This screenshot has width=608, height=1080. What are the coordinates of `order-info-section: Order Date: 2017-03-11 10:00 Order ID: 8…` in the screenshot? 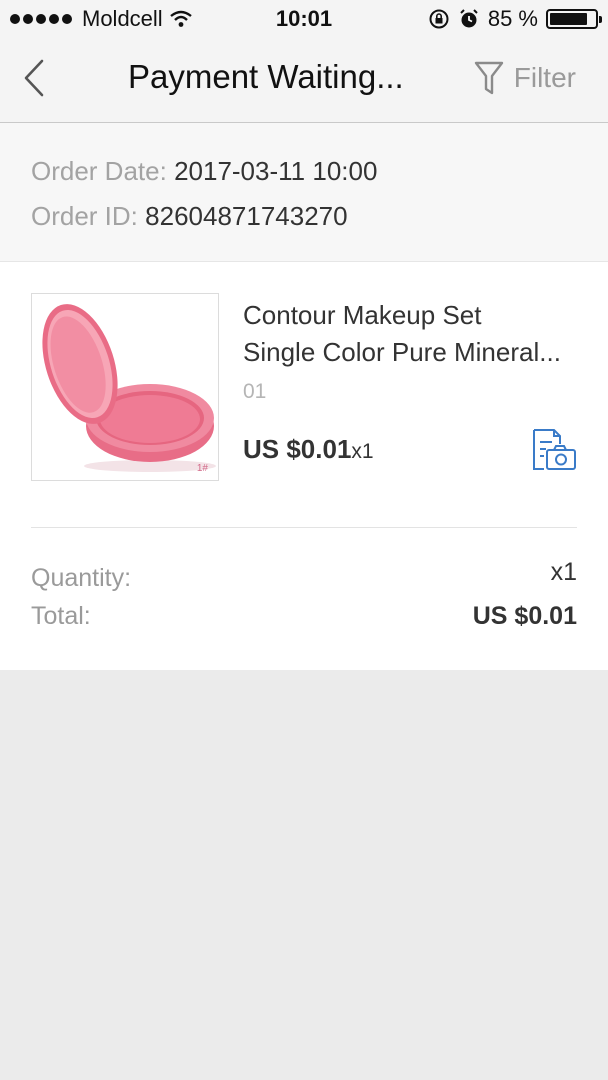 It's located at (304, 192).